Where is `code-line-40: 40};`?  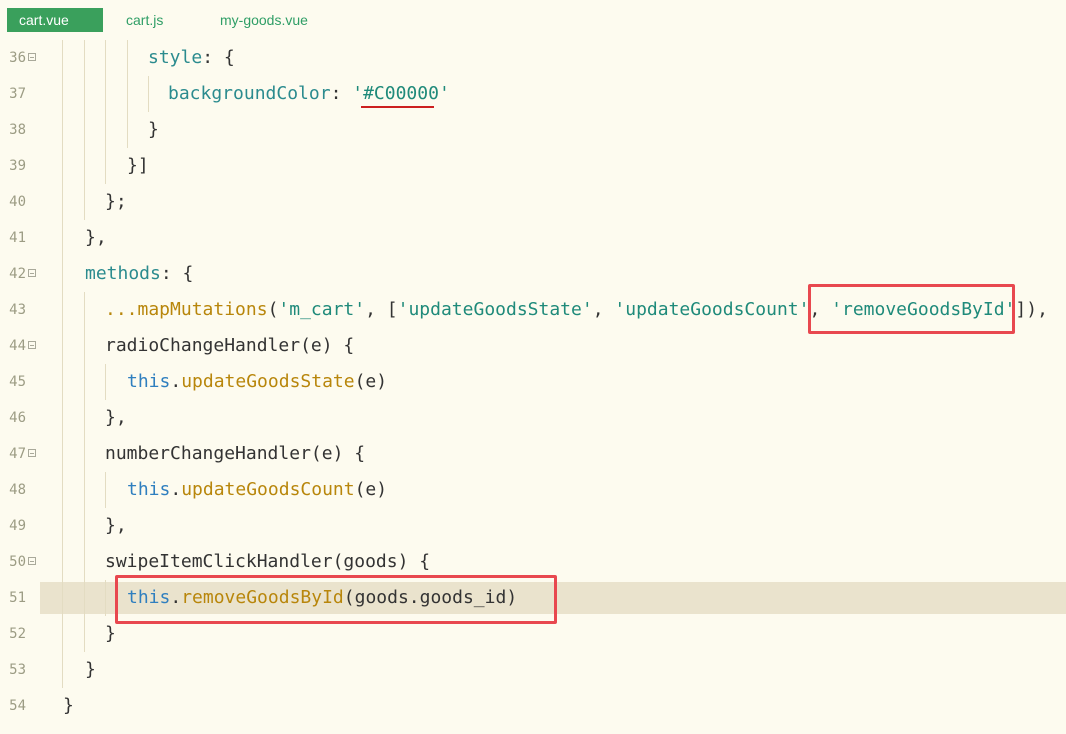 code-line-40: 40}; is located at coordinates (533, 202).